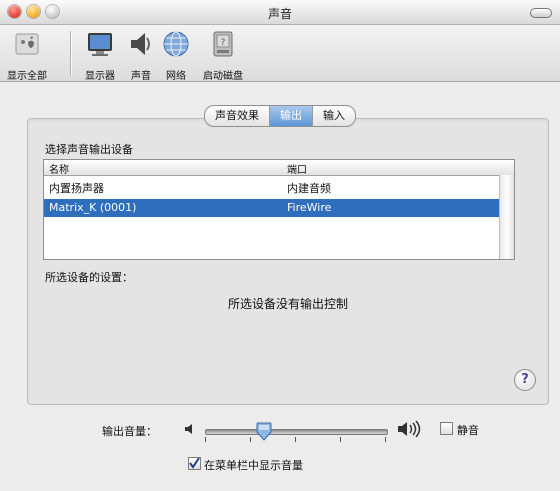 The image size is (560, 491). I want to click on help-icon: ?, so click(525, 379).